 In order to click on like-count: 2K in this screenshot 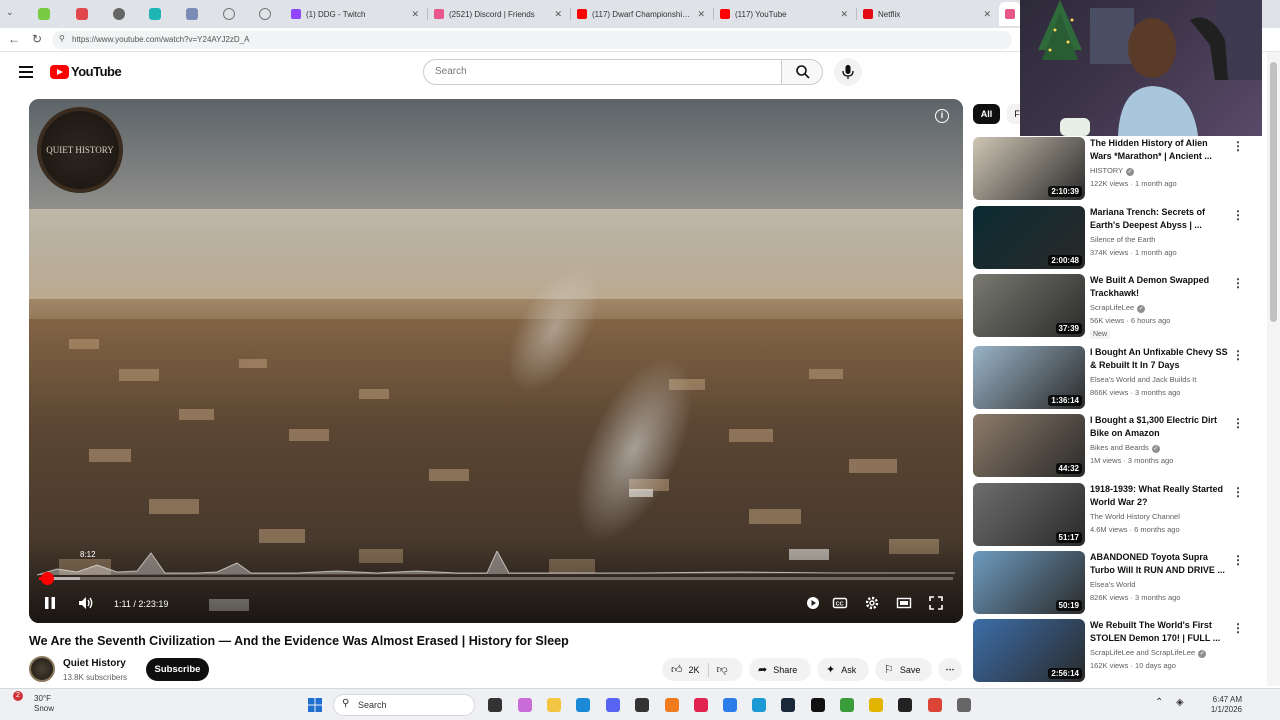, I will do `click(694, 670)`.